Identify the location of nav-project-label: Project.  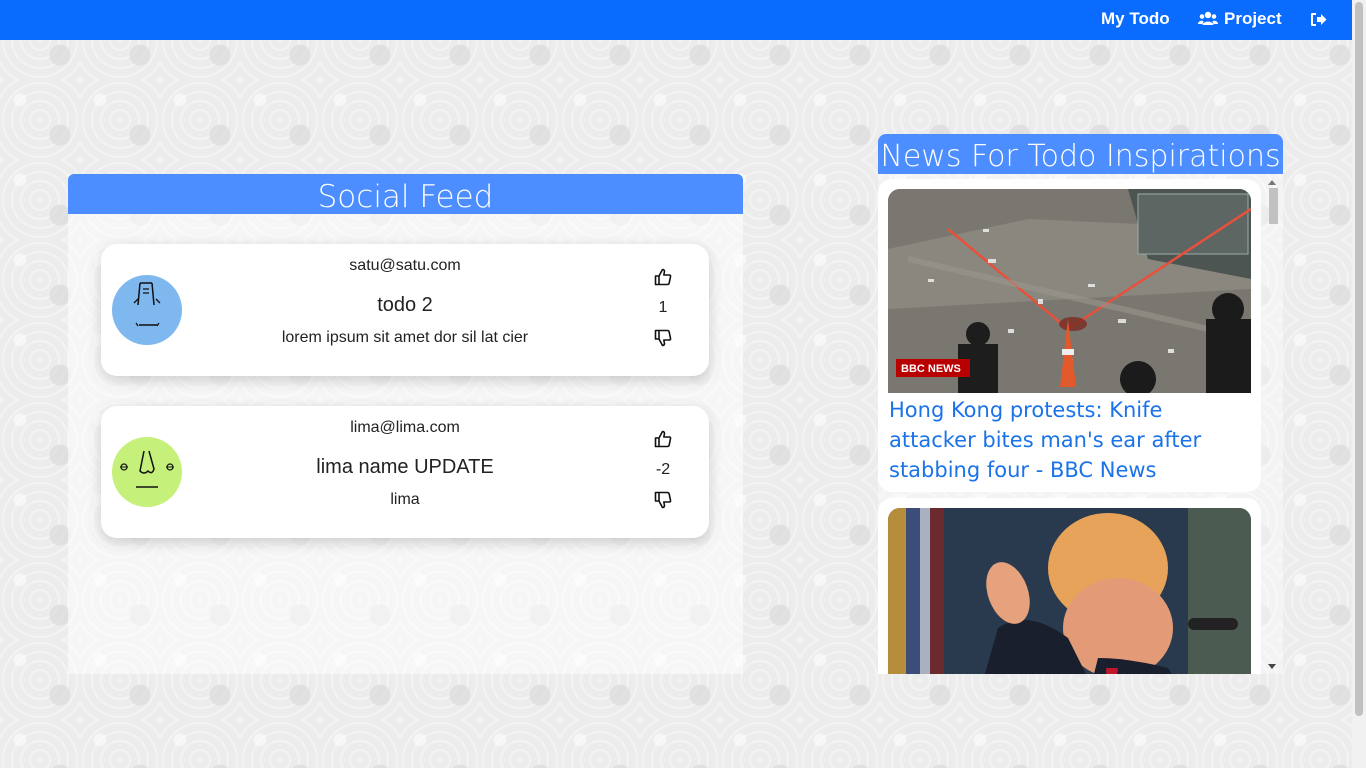
(1253, 18).